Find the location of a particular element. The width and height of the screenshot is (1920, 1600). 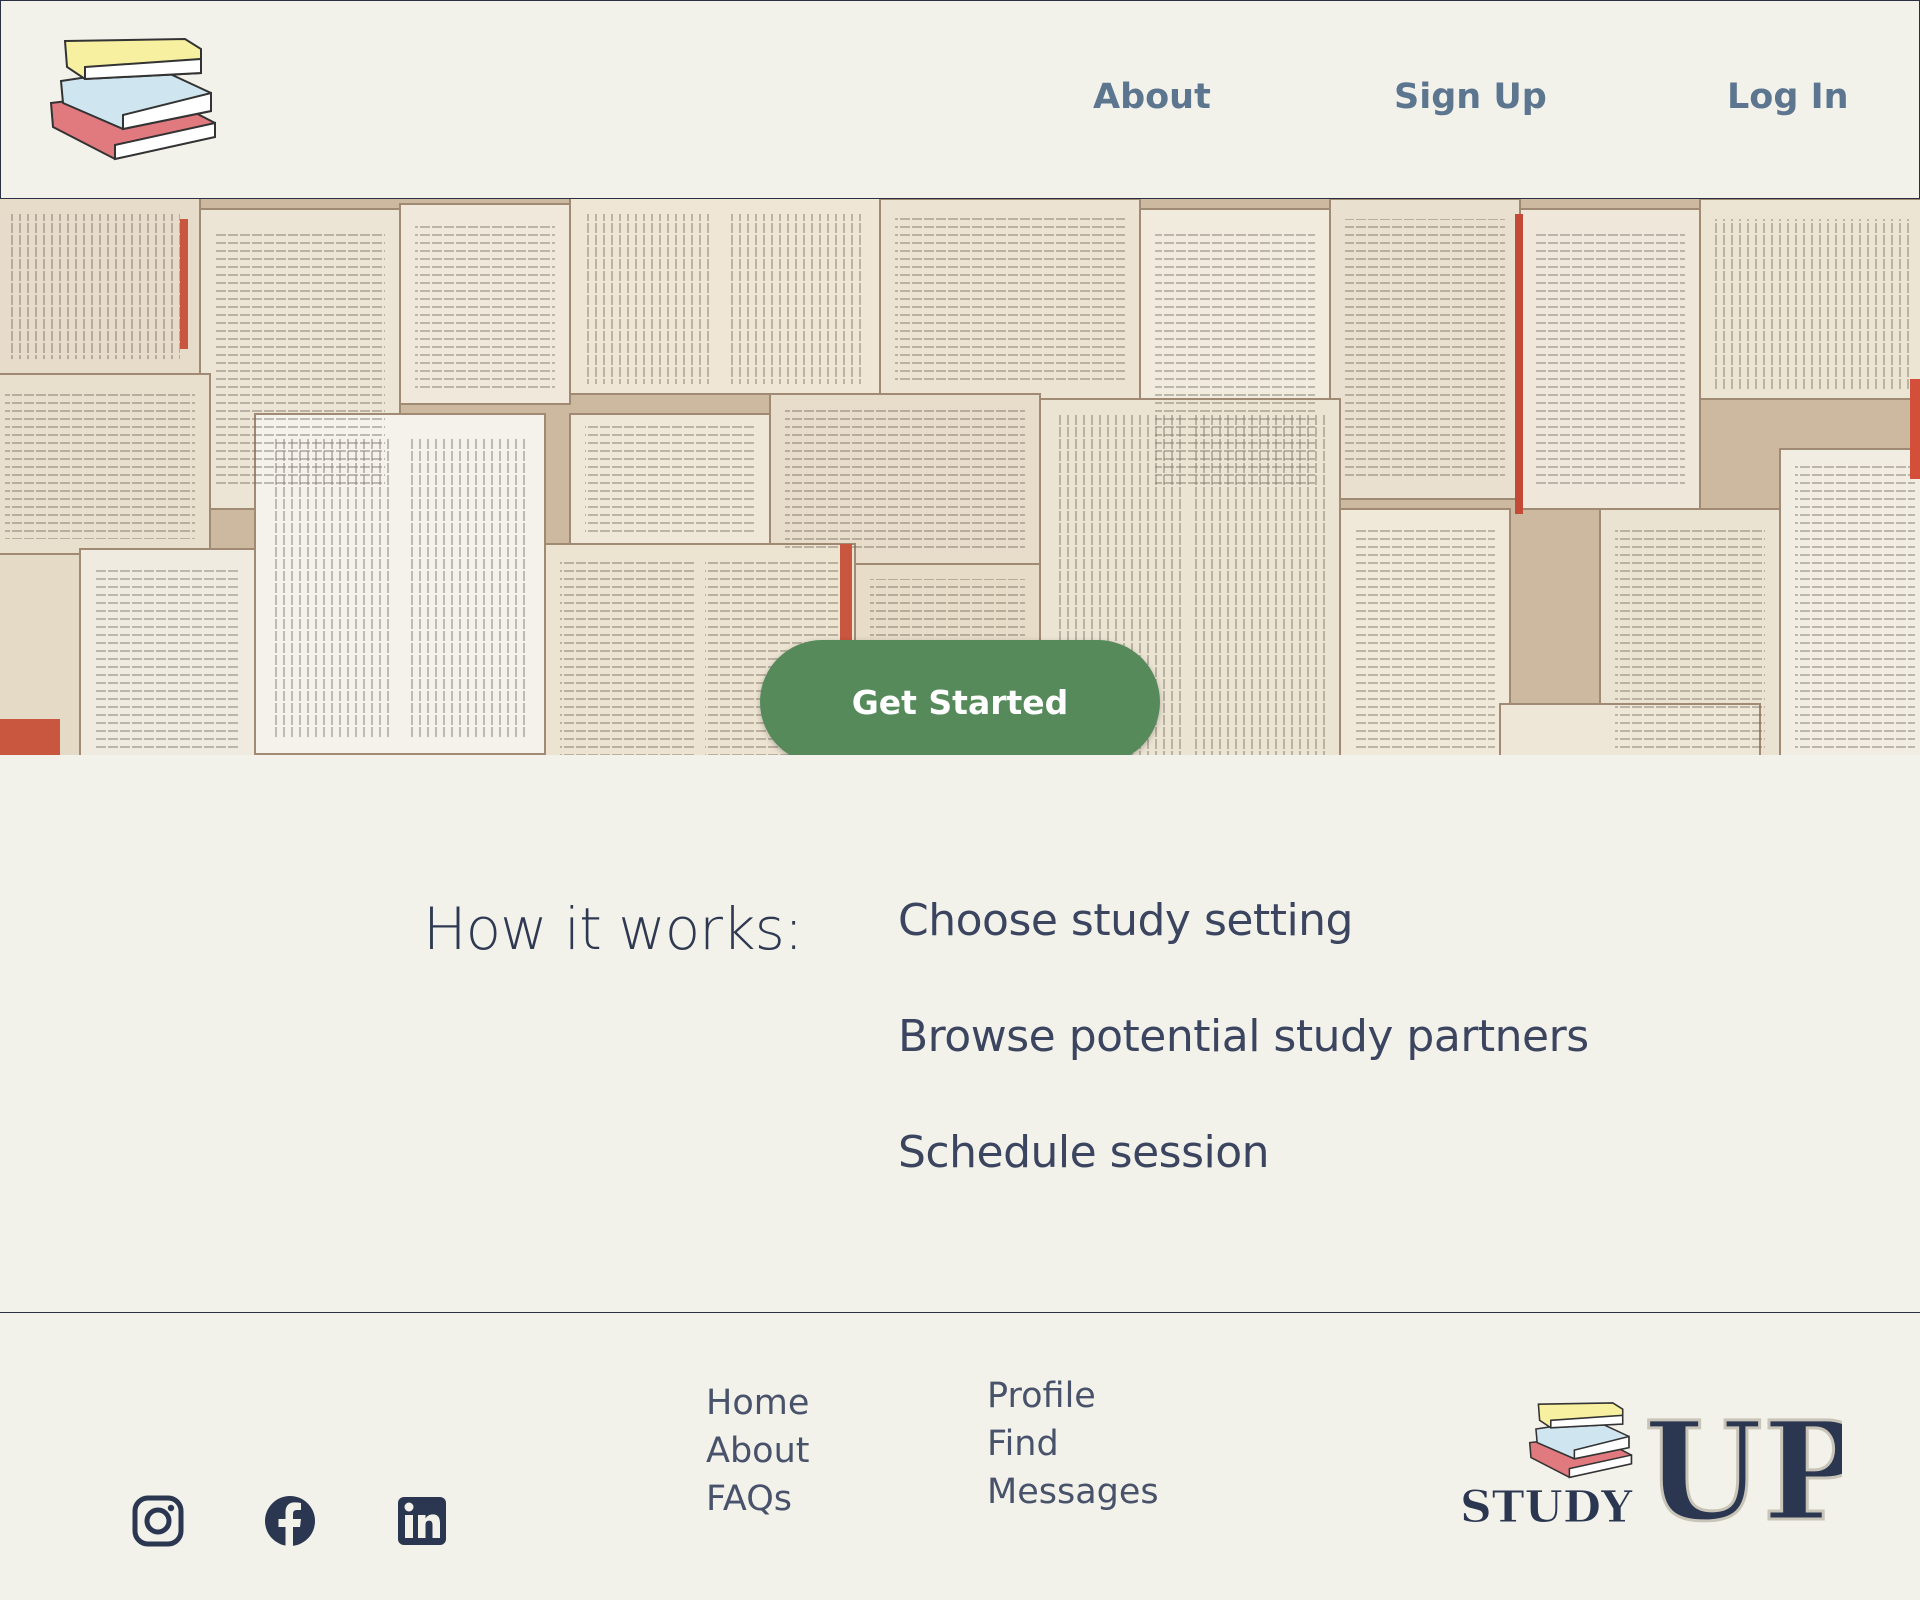

footer-link-about: About is located at coordinates (757, 1451).